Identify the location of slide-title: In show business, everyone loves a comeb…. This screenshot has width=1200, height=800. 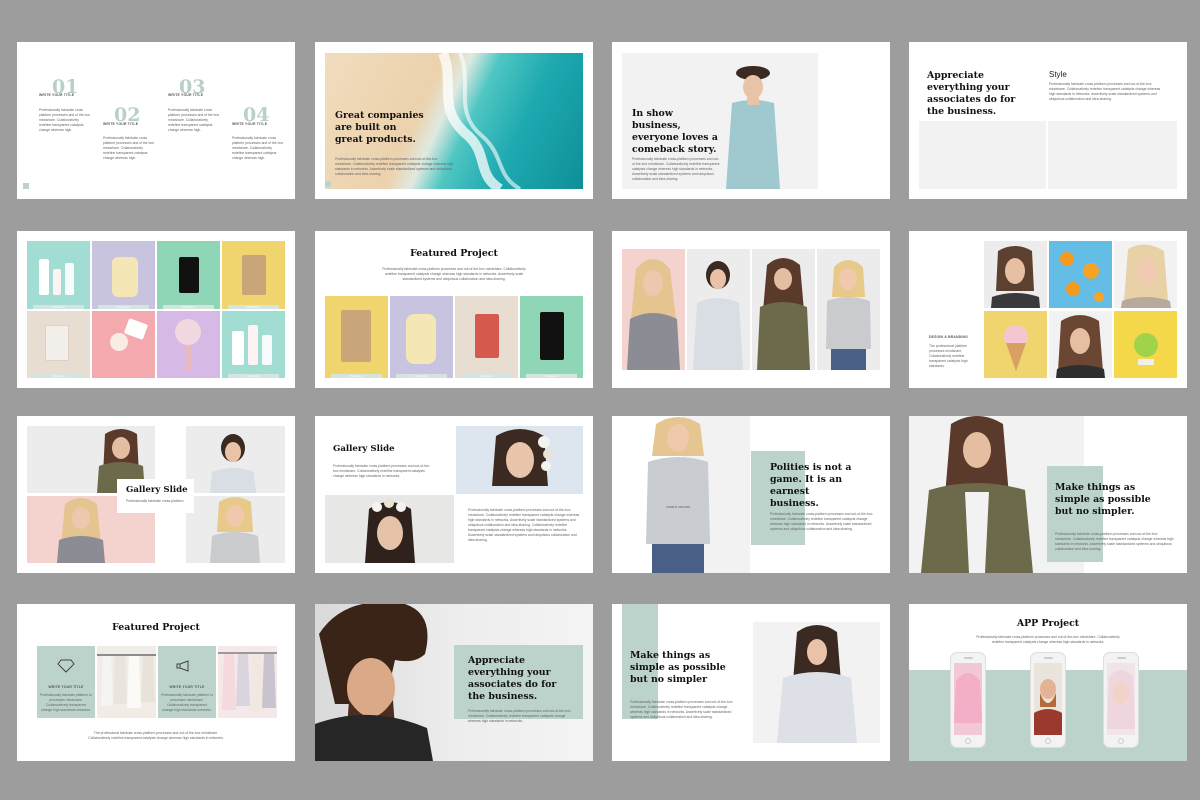
(675, 131).